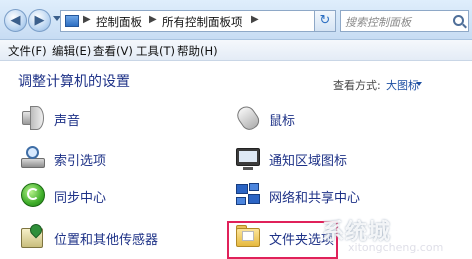 This screenshot has height=259, width=472. Describe the element at coordinates (118, 120) in the screenshot. I see `item-sound: 声音` at that location.